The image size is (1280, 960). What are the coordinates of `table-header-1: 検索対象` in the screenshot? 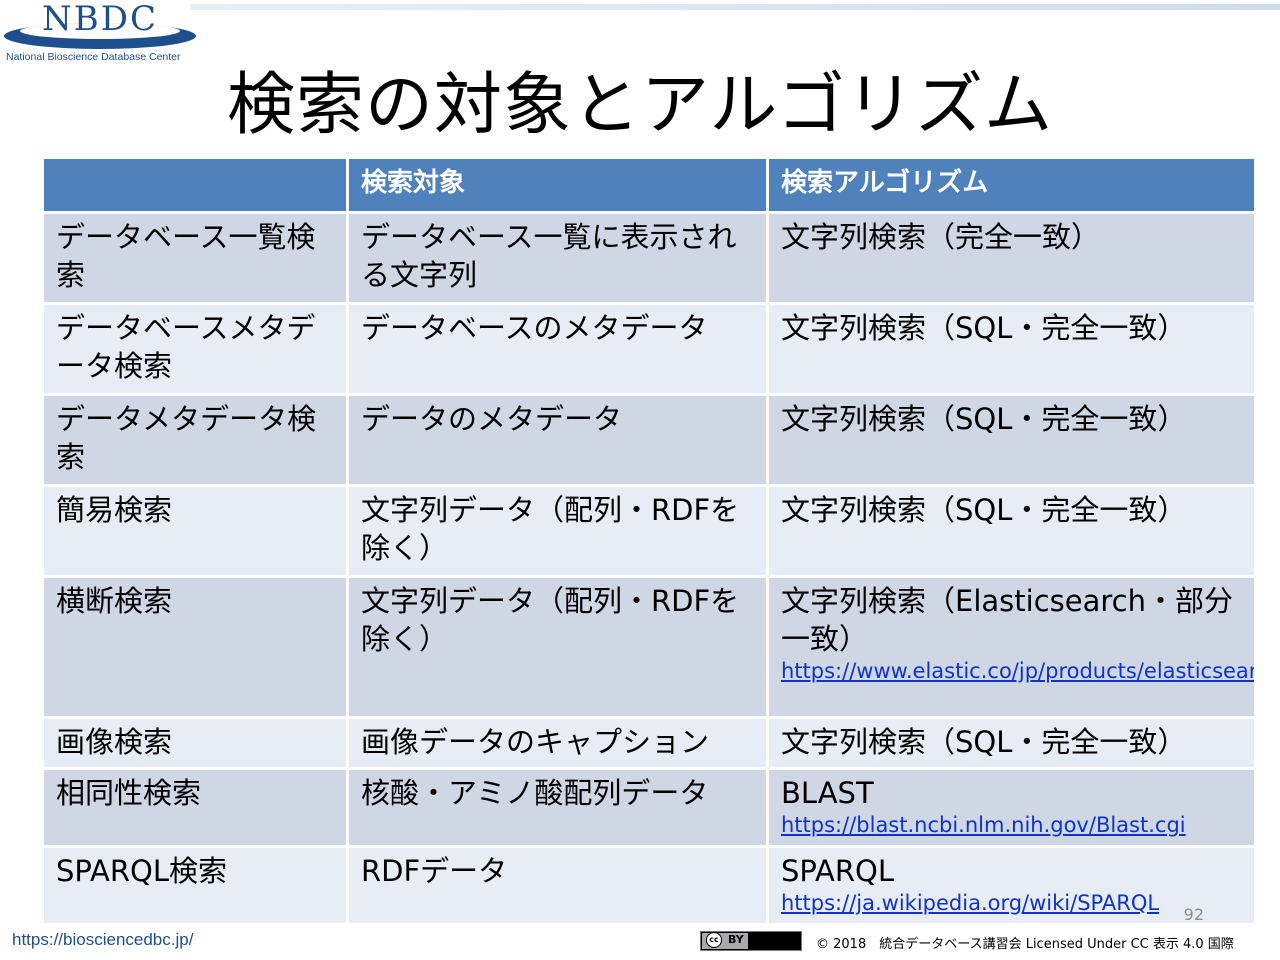 It's located at (557, 185).